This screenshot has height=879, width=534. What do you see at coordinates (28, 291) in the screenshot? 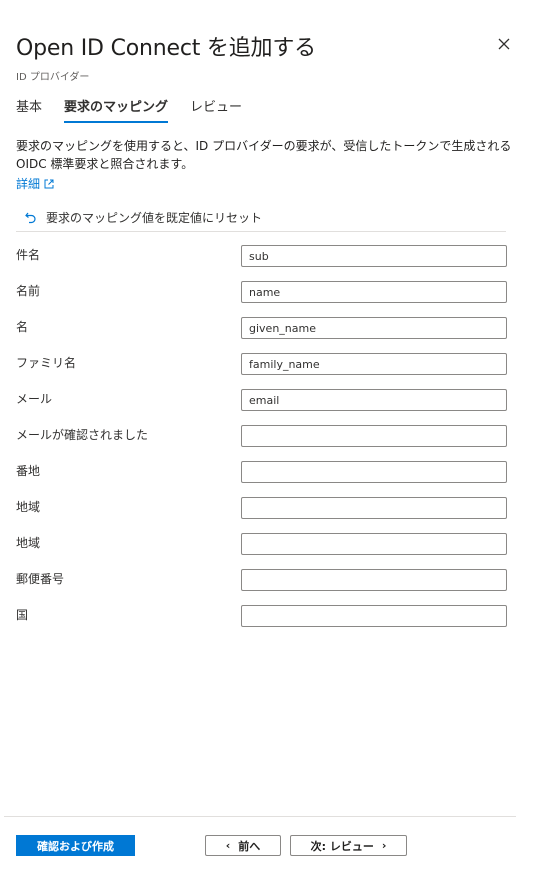
I see `field-label: 名前` at bounding box center [28, 291].